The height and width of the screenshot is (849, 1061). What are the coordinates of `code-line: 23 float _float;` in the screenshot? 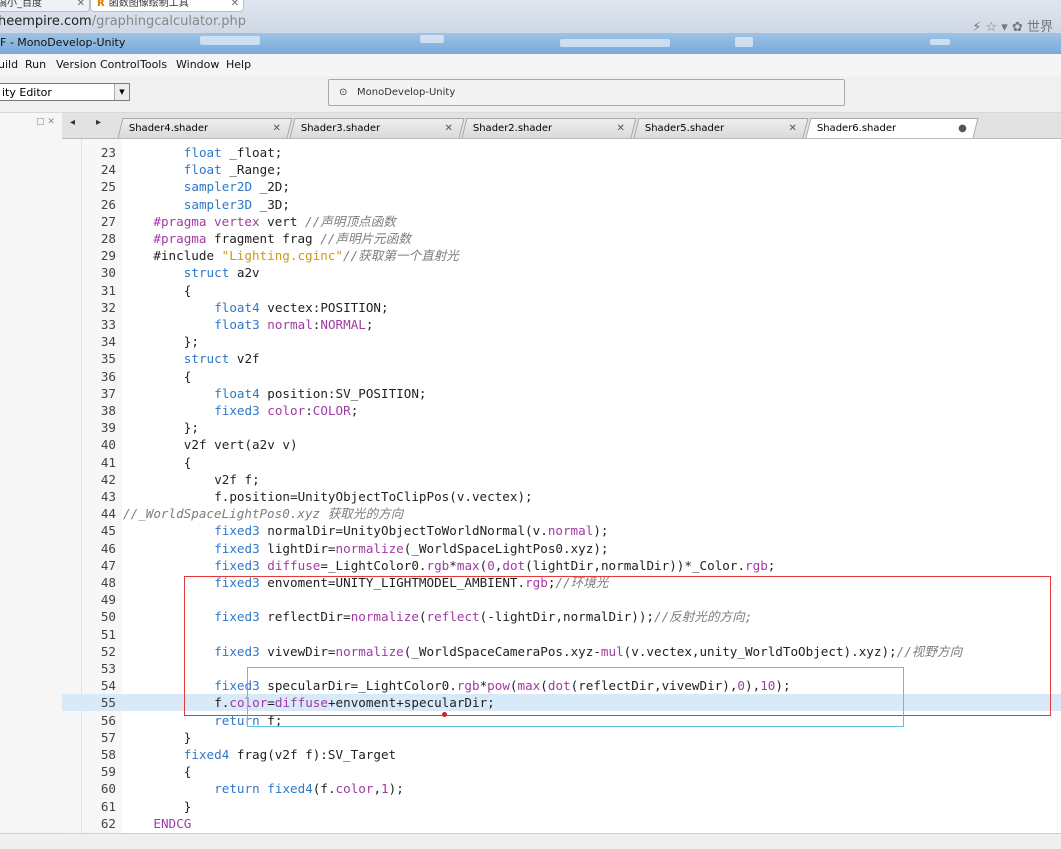 It's located at (561, 152).